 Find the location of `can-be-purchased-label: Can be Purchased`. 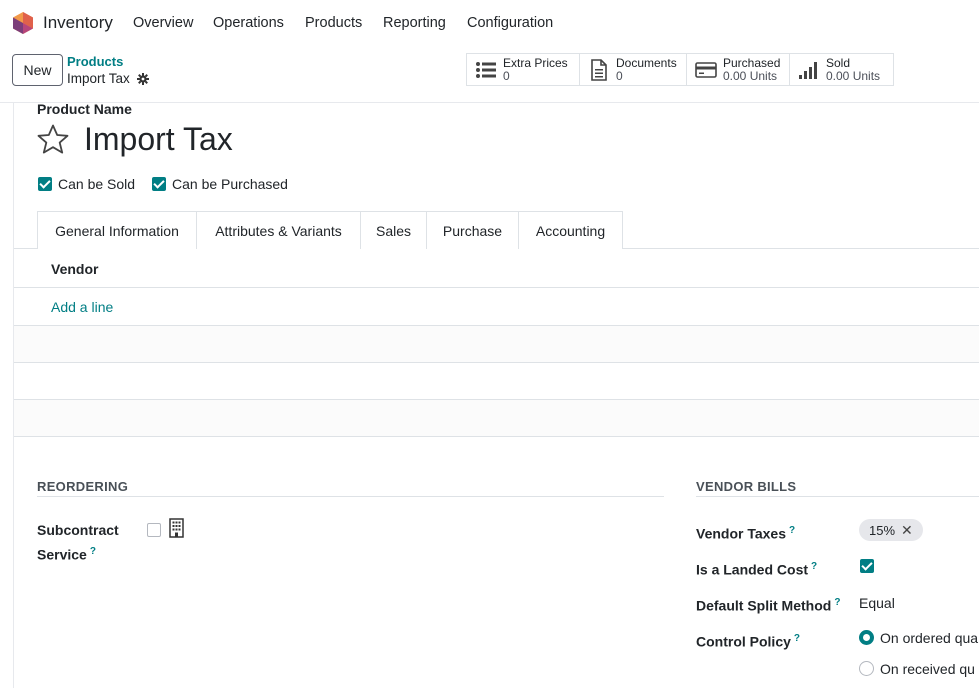

can-be-purchased-label: Can be Purchased is located at coordinates (230, 184).